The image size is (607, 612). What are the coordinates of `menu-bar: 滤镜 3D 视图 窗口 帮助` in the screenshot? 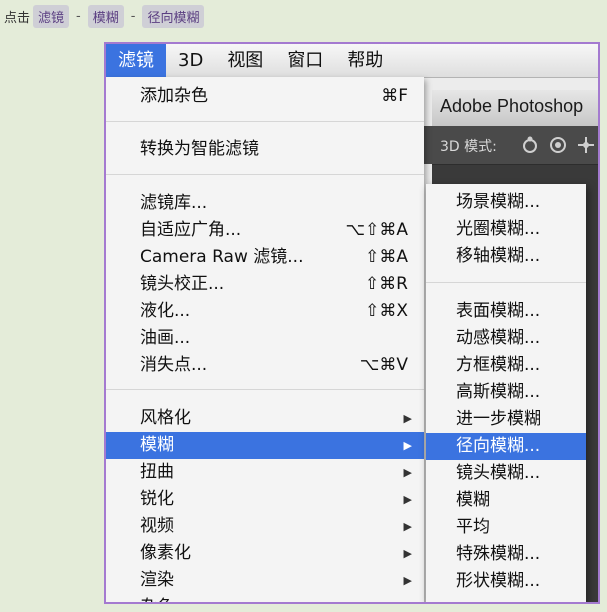 It's located at (352, 61).